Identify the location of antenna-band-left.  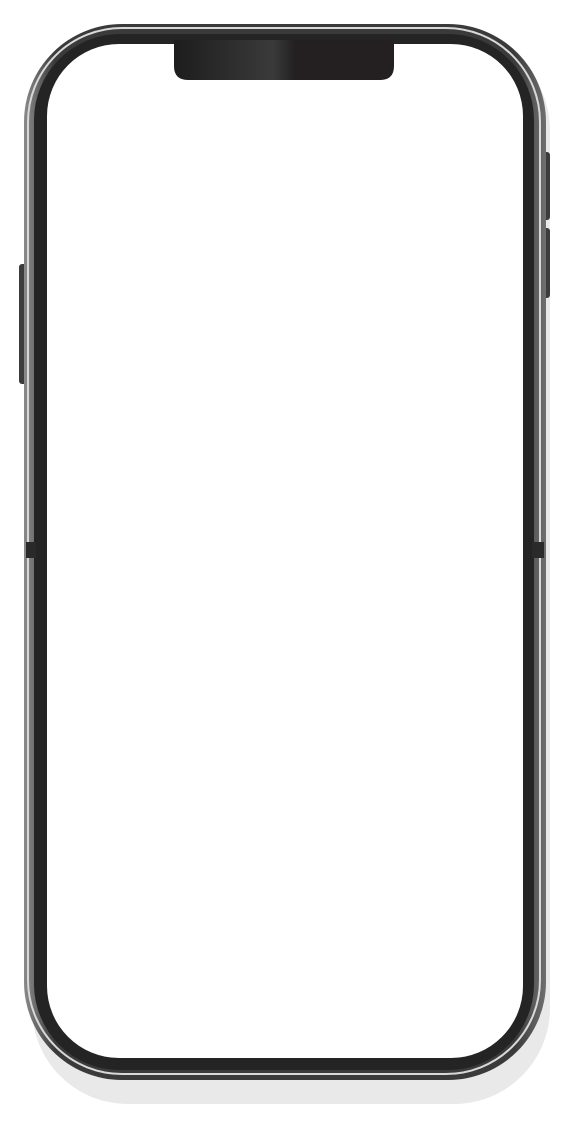
(31, 550).